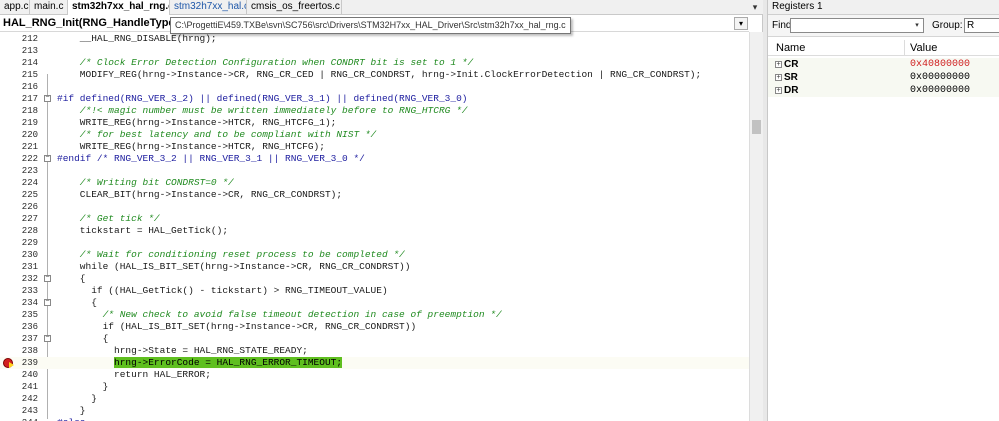 Image resolution: width=999 pixels, height=421 pixels. I want to click on register-row-sr: + SR 0x00000000, so click(883, 77).